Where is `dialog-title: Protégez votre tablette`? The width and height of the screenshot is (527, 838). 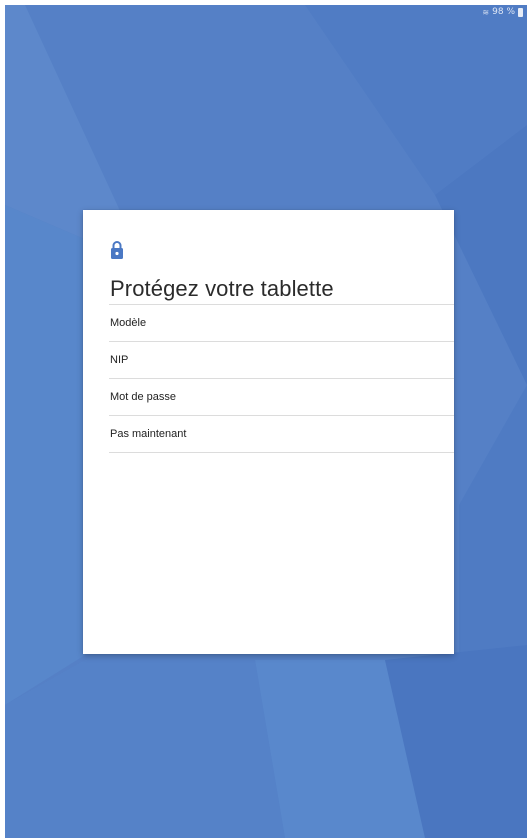
dialog-title: Protégez votre tablette is located at coordinates (222, 288).